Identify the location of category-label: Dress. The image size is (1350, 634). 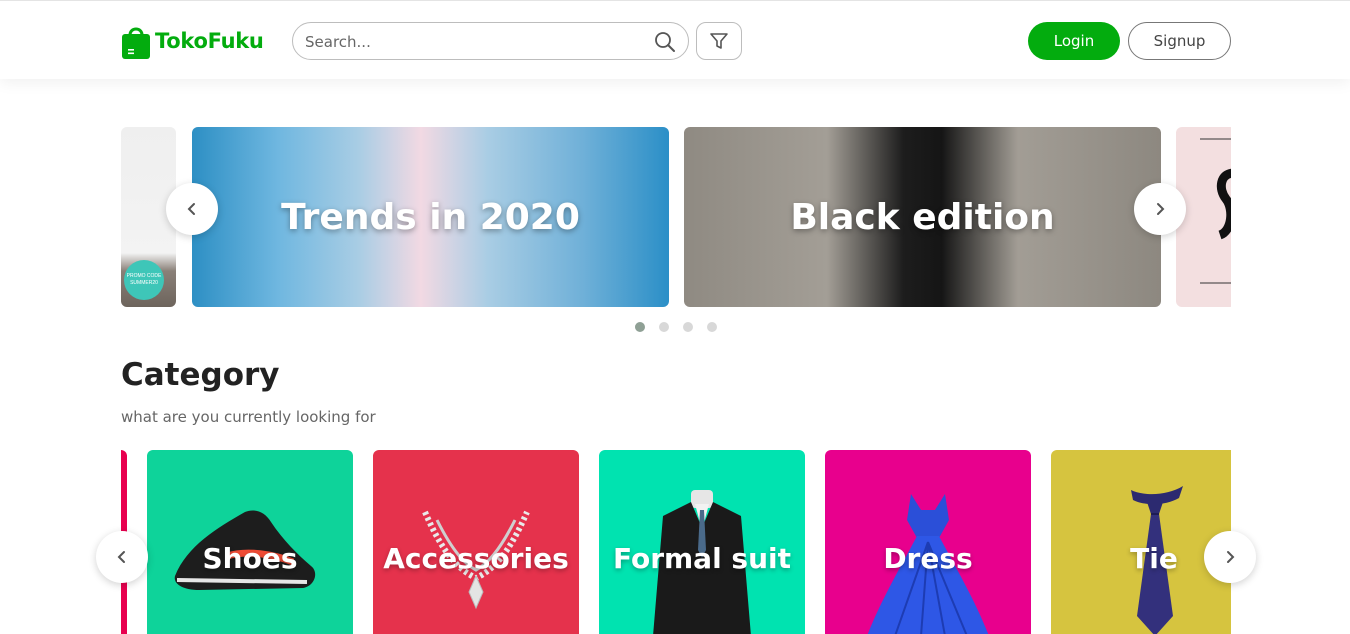
(928, 558).